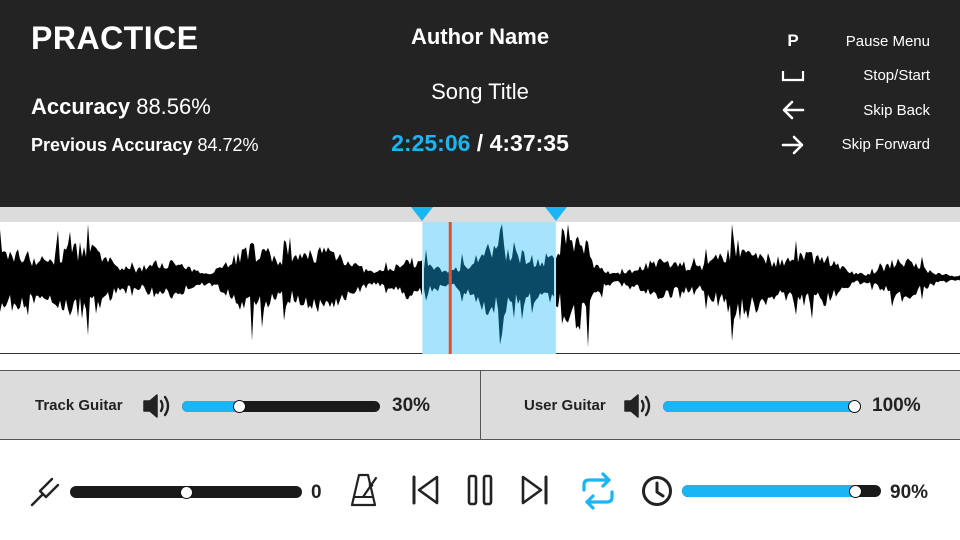  What do you see at coordinates (450, 288) in the screenshot?
I see `playhead` at bounding box center [450, 288].